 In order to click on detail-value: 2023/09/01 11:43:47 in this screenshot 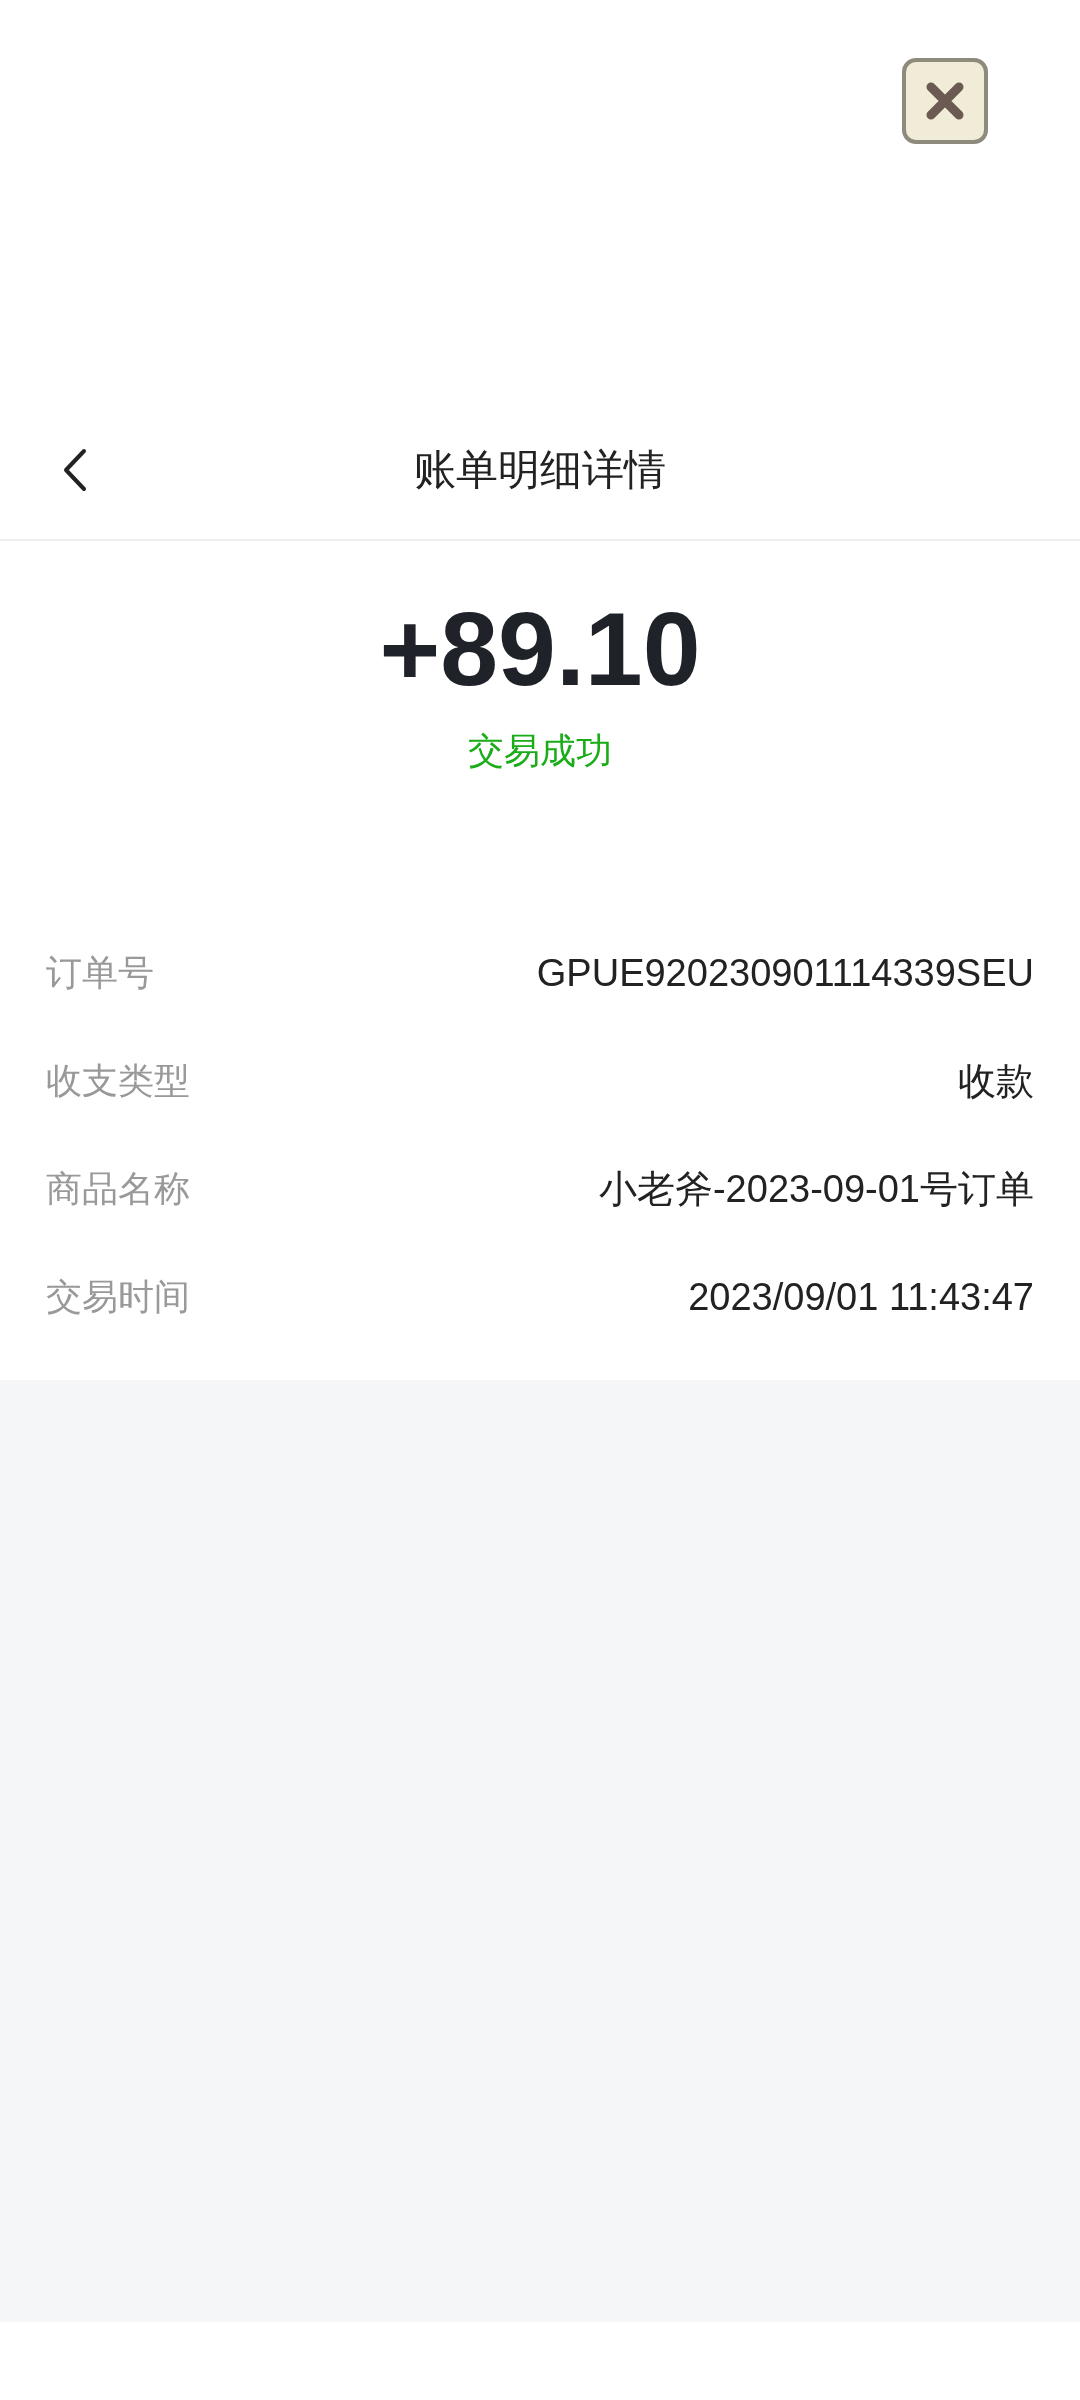, I will do `click(861, 1297)`.